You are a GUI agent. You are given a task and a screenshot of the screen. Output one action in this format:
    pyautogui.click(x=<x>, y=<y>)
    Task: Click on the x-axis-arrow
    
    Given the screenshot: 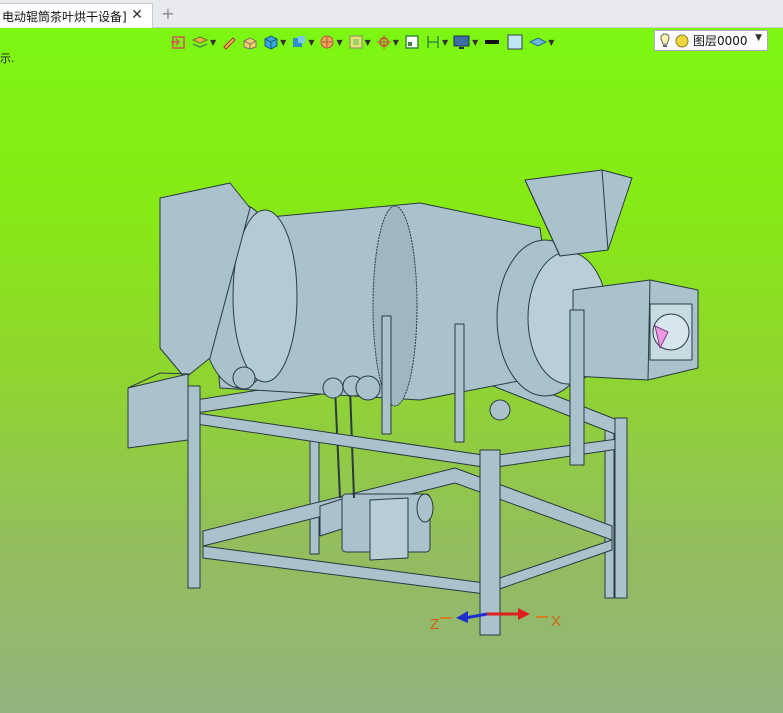 What is the action you would take?
    pyautogui.click(x=524, y=614)
    